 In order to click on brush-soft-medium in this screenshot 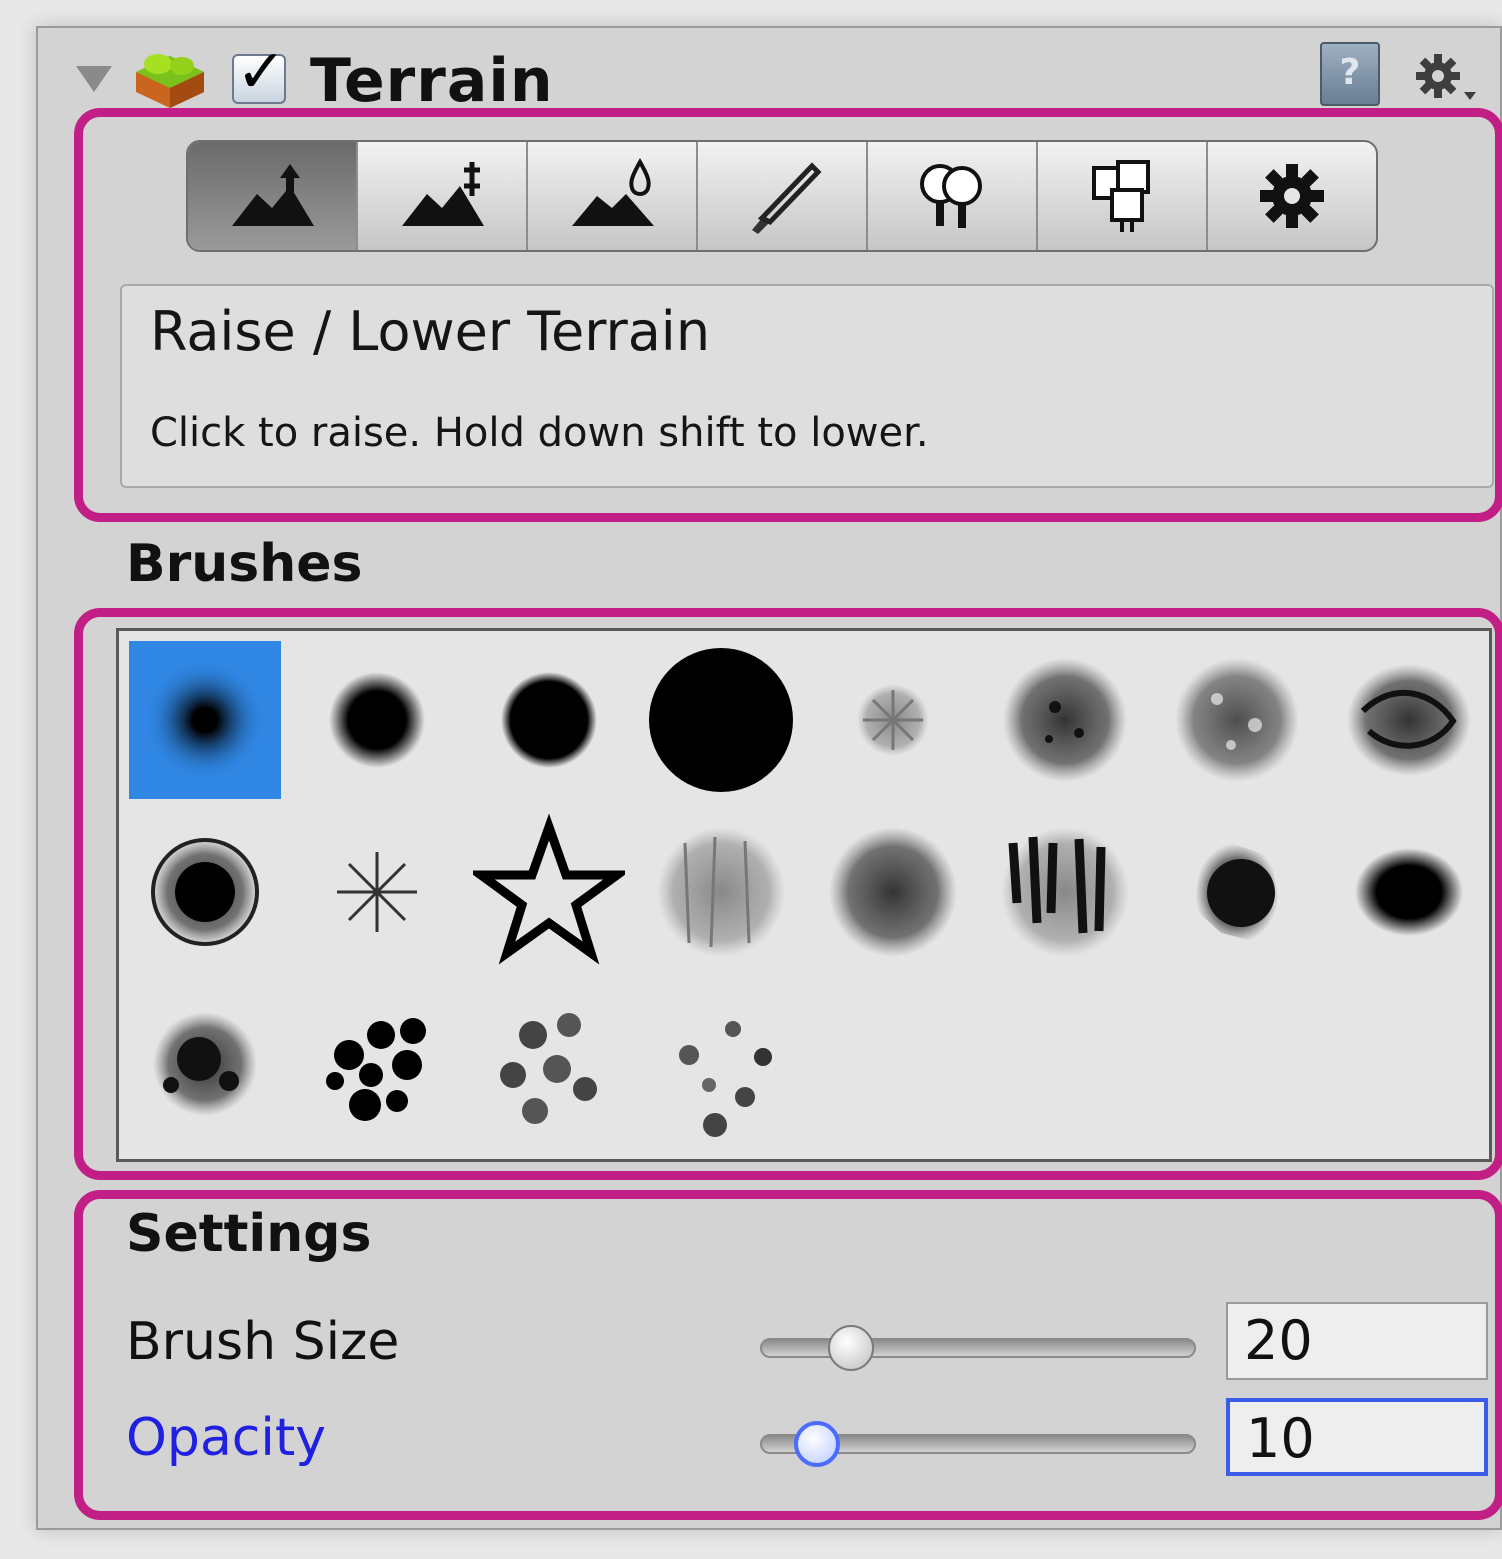, I will do `click(377, 720)`.